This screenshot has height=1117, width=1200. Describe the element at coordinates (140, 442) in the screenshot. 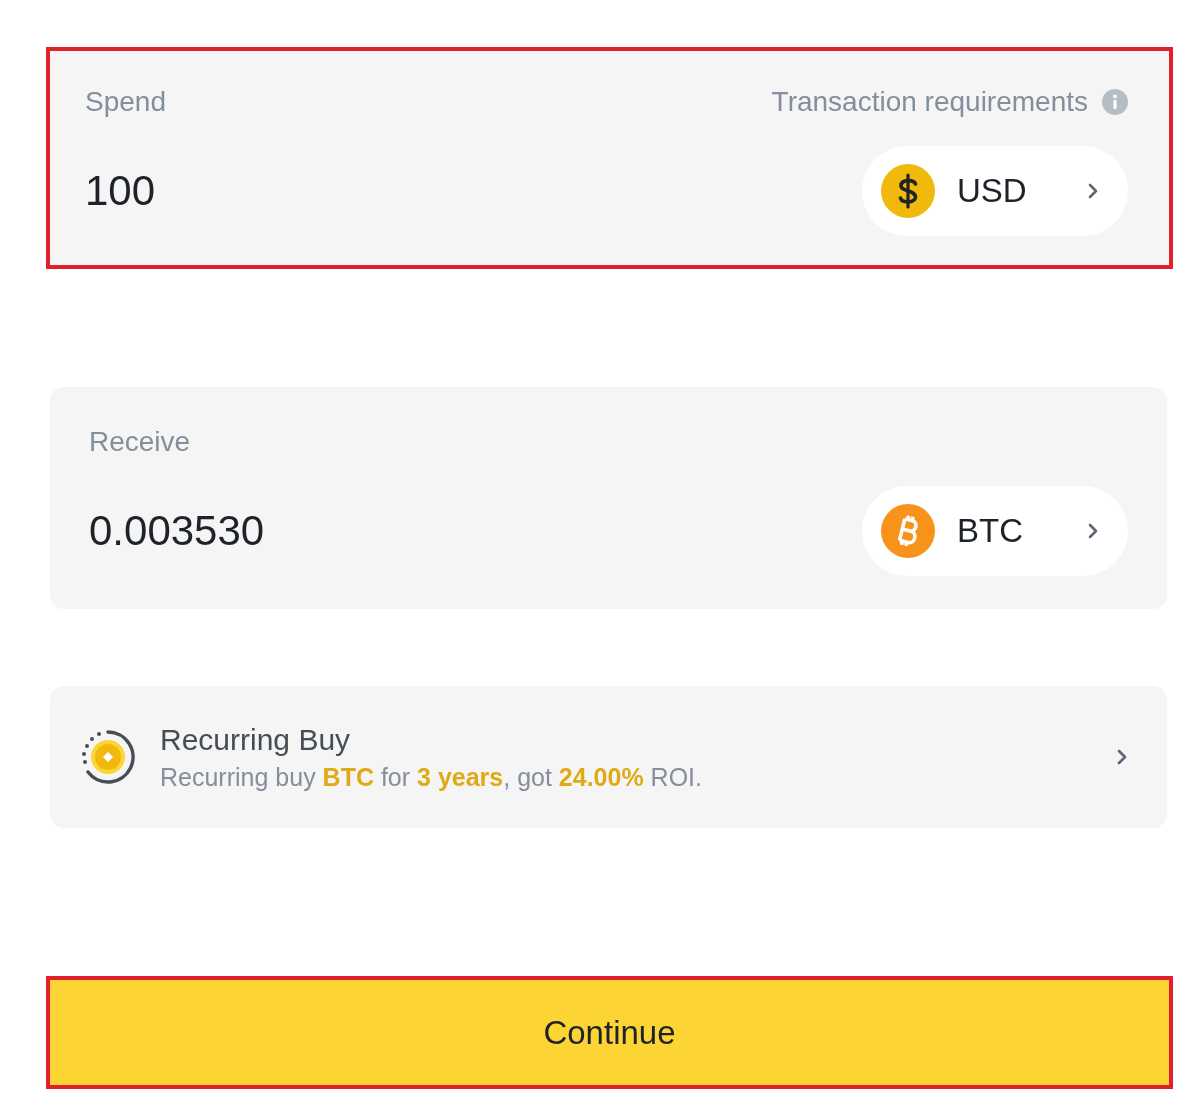

I see `field-label: Receive` at that location.